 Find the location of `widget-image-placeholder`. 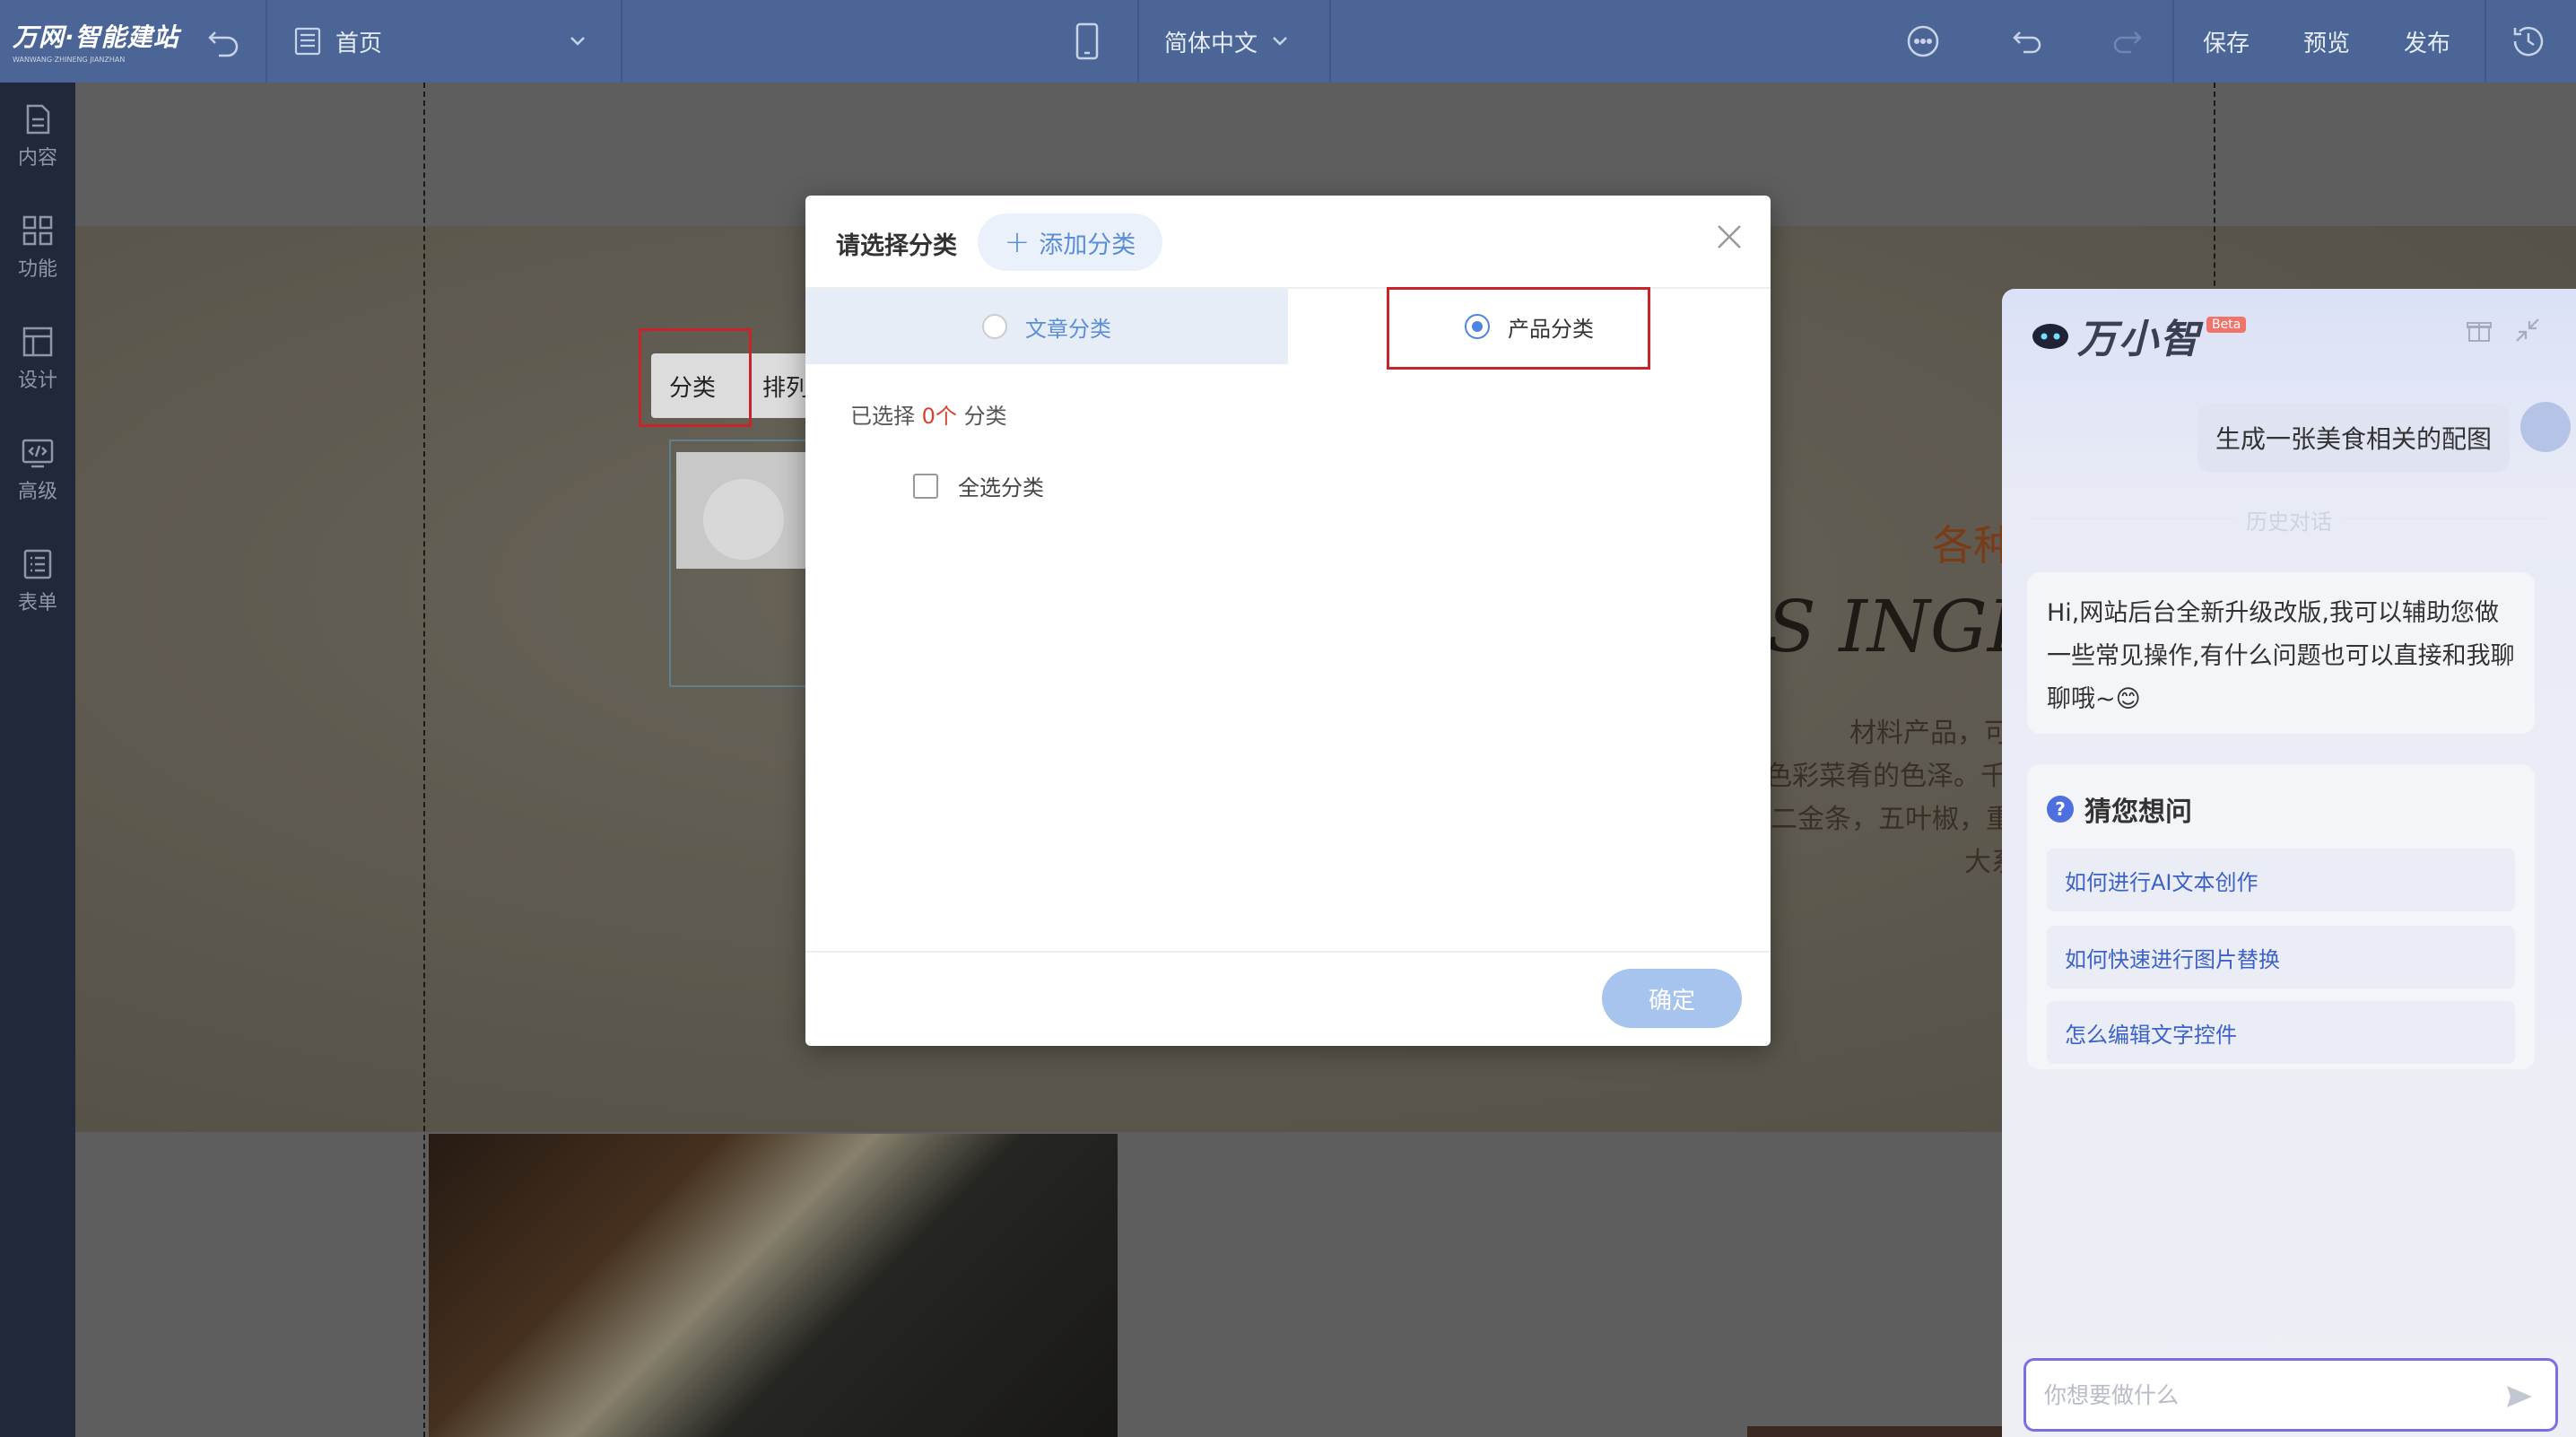

widget-image-placeholder is located at coordinates (743, 519).